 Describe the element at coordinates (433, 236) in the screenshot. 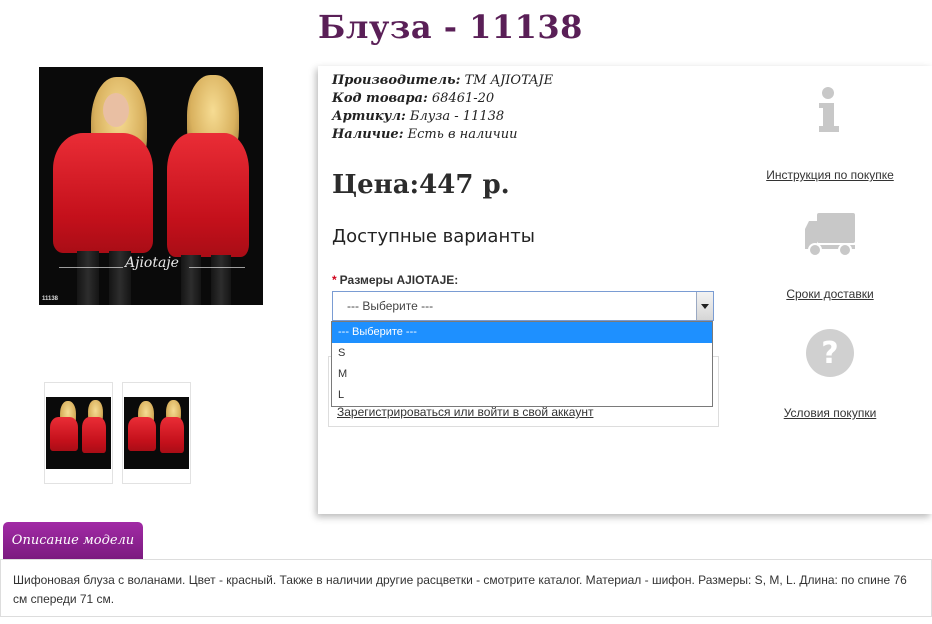

I see `variants-heading: Доступные варианты` at that location.